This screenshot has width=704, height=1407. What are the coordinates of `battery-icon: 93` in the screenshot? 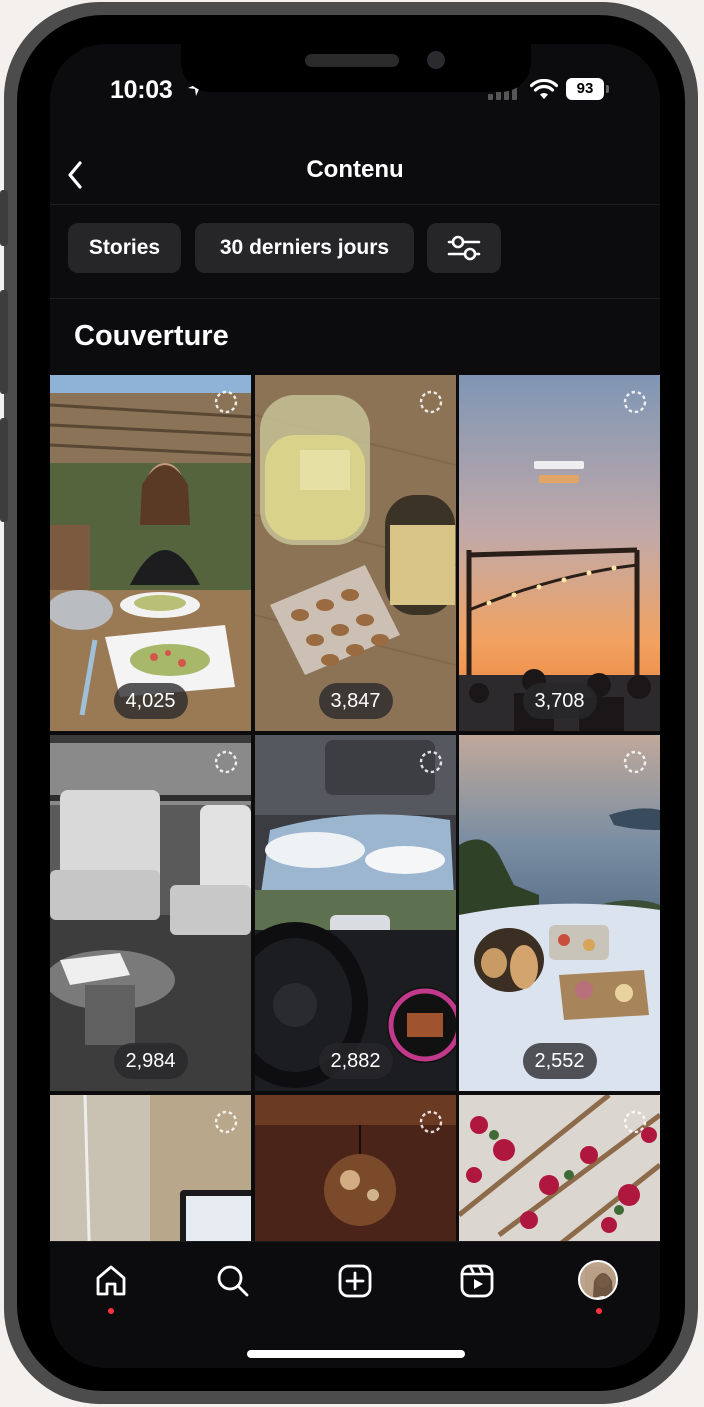 It's located at (588, 89).